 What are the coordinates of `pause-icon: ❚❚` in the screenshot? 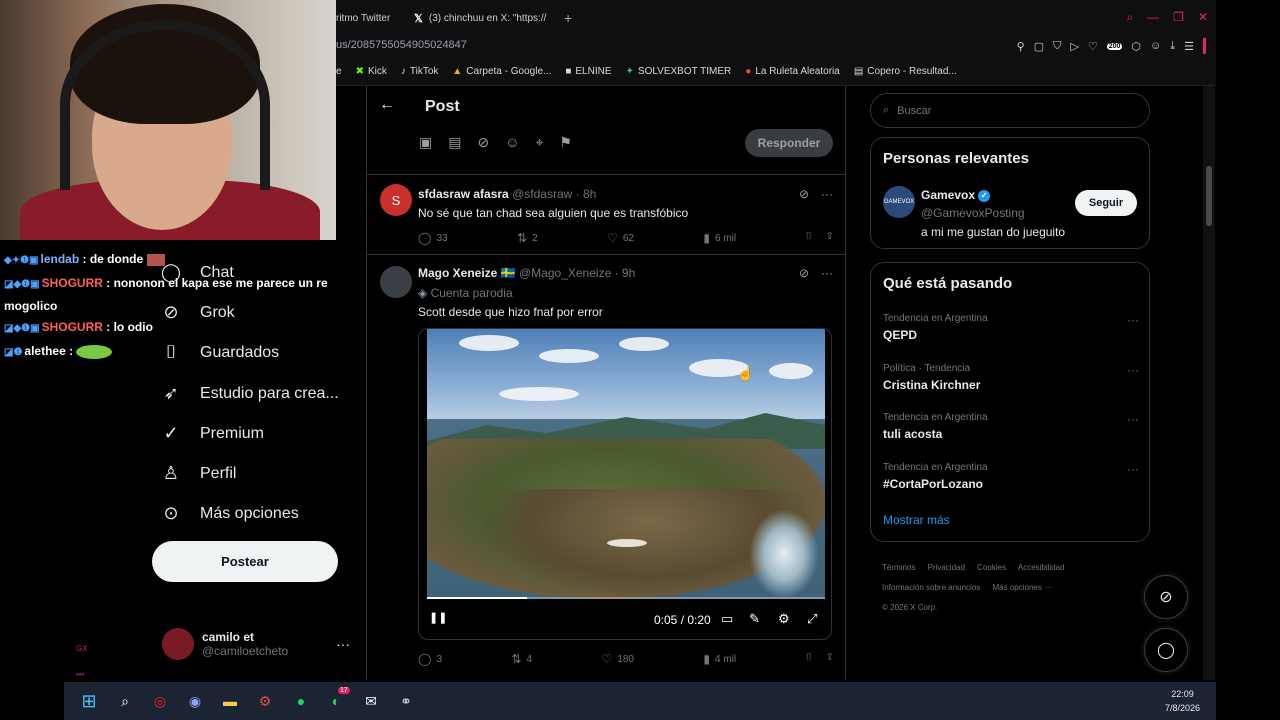 It's located at (438, 617).